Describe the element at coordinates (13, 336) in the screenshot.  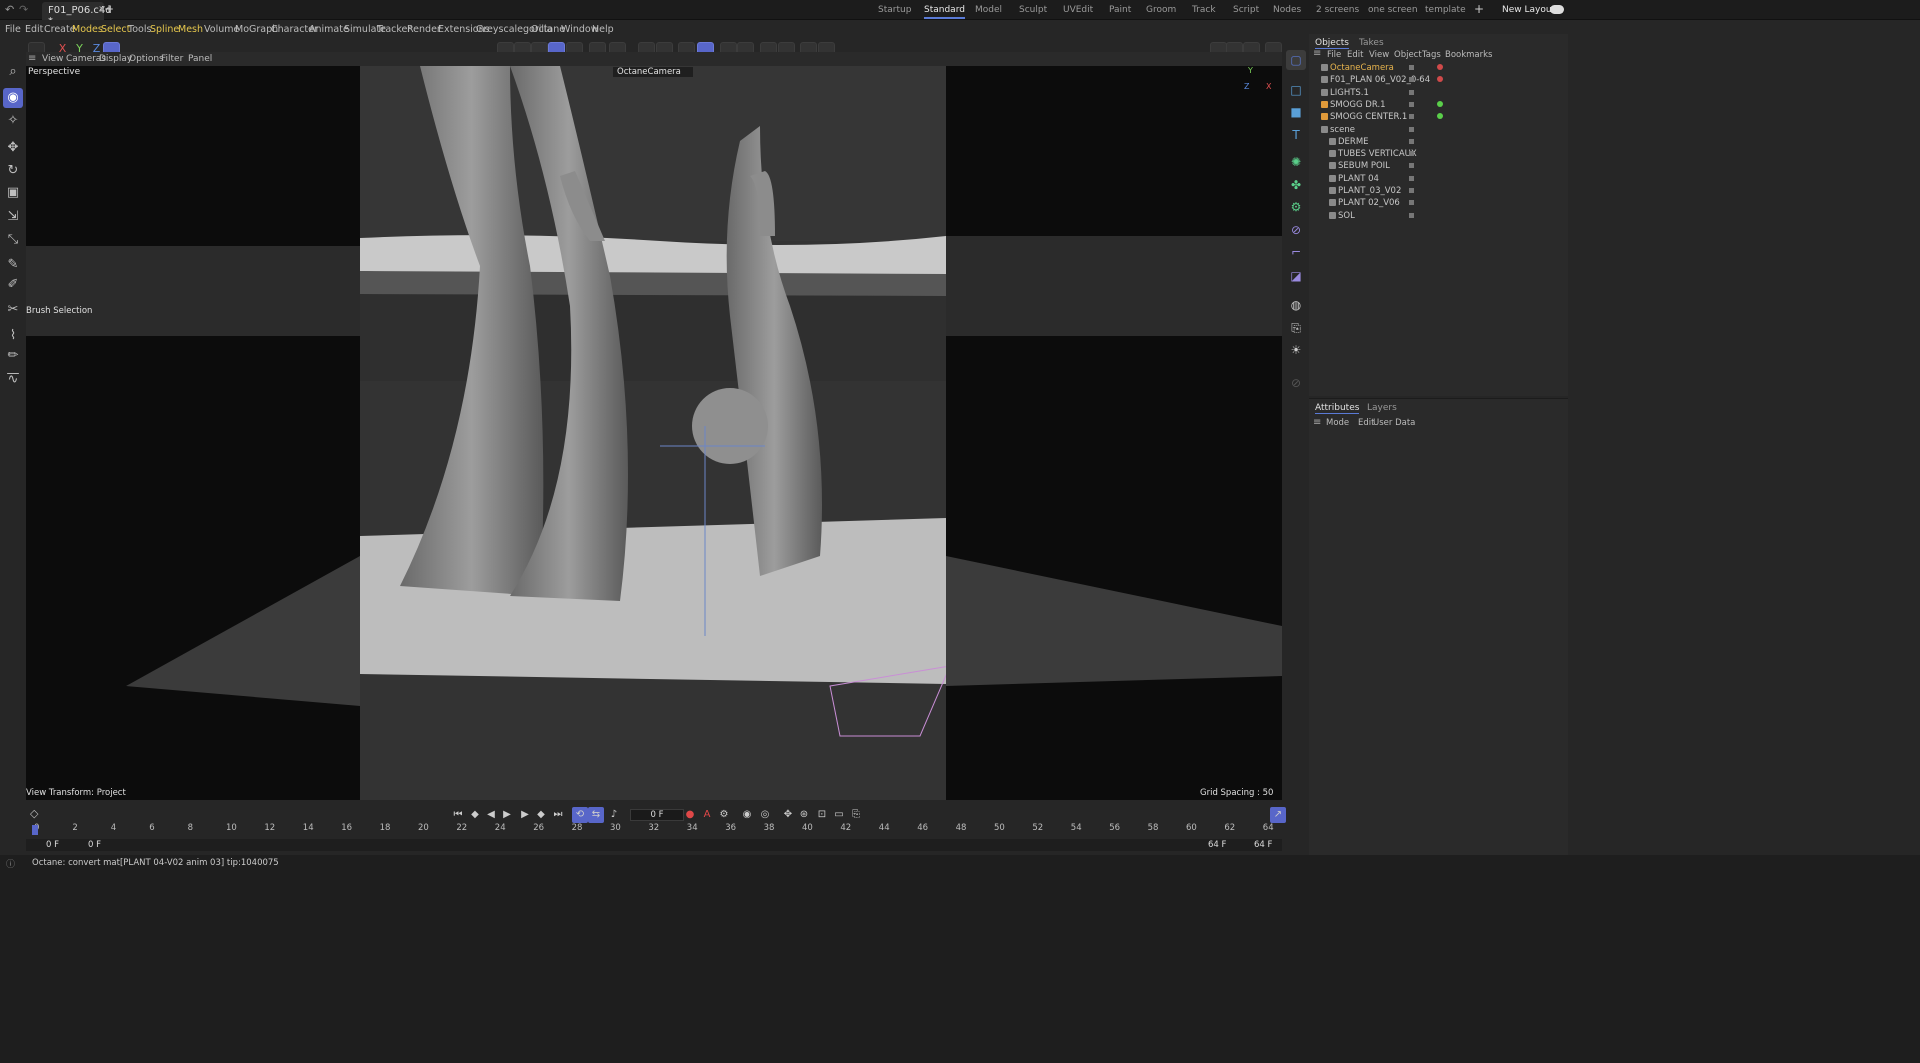
I see `brush-icon: ⌇` at that location.